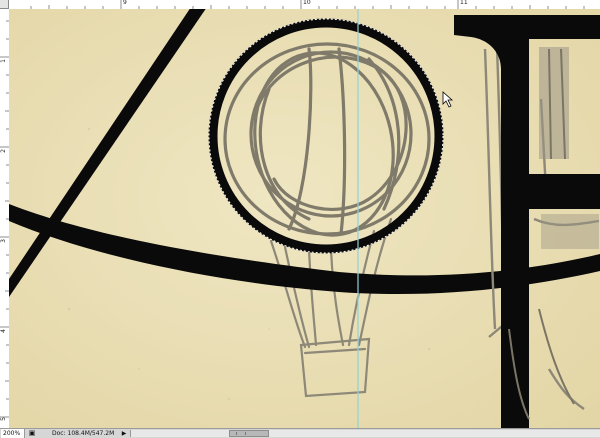  I want to click on ruler-label: 4, so click(3, 331).